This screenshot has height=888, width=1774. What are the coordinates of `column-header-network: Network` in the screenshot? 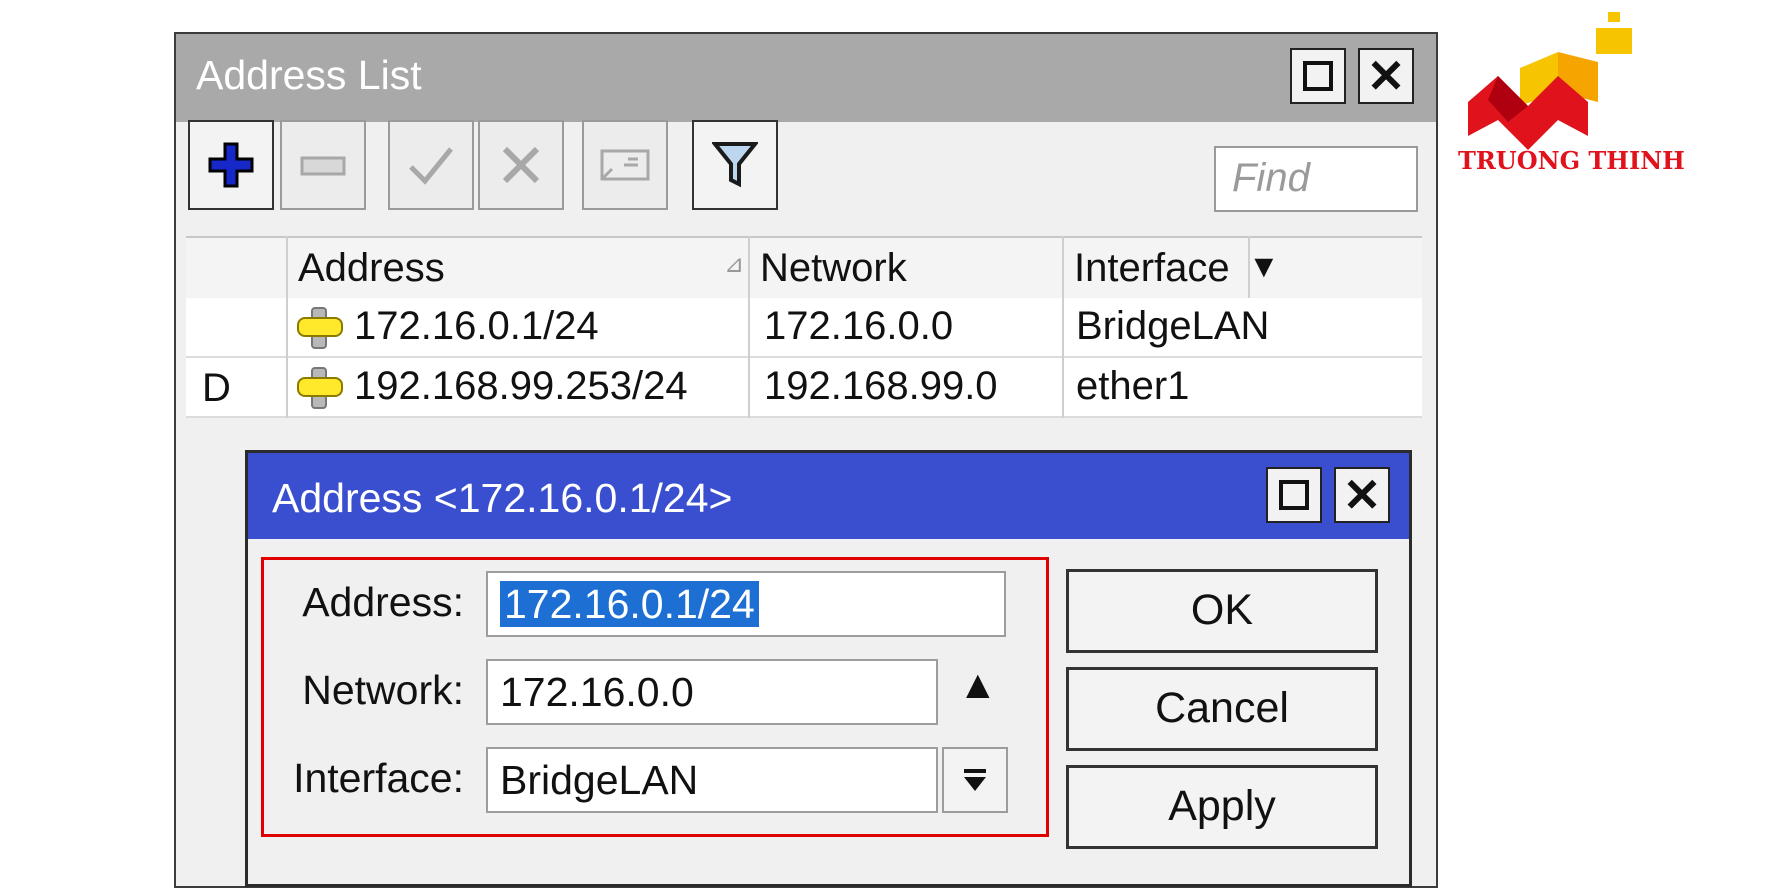 It's located at (833, 268).